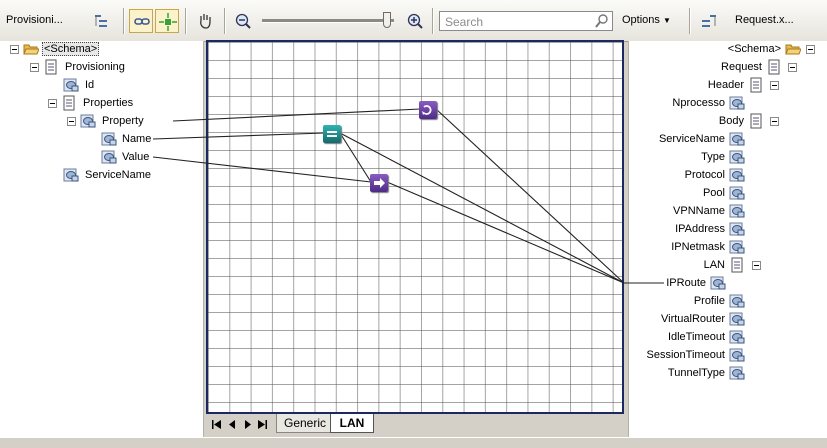 Image resolution: width=827 pixels, height=448 pixels. I want to click on target-node-type: Type, so click(722, 157).